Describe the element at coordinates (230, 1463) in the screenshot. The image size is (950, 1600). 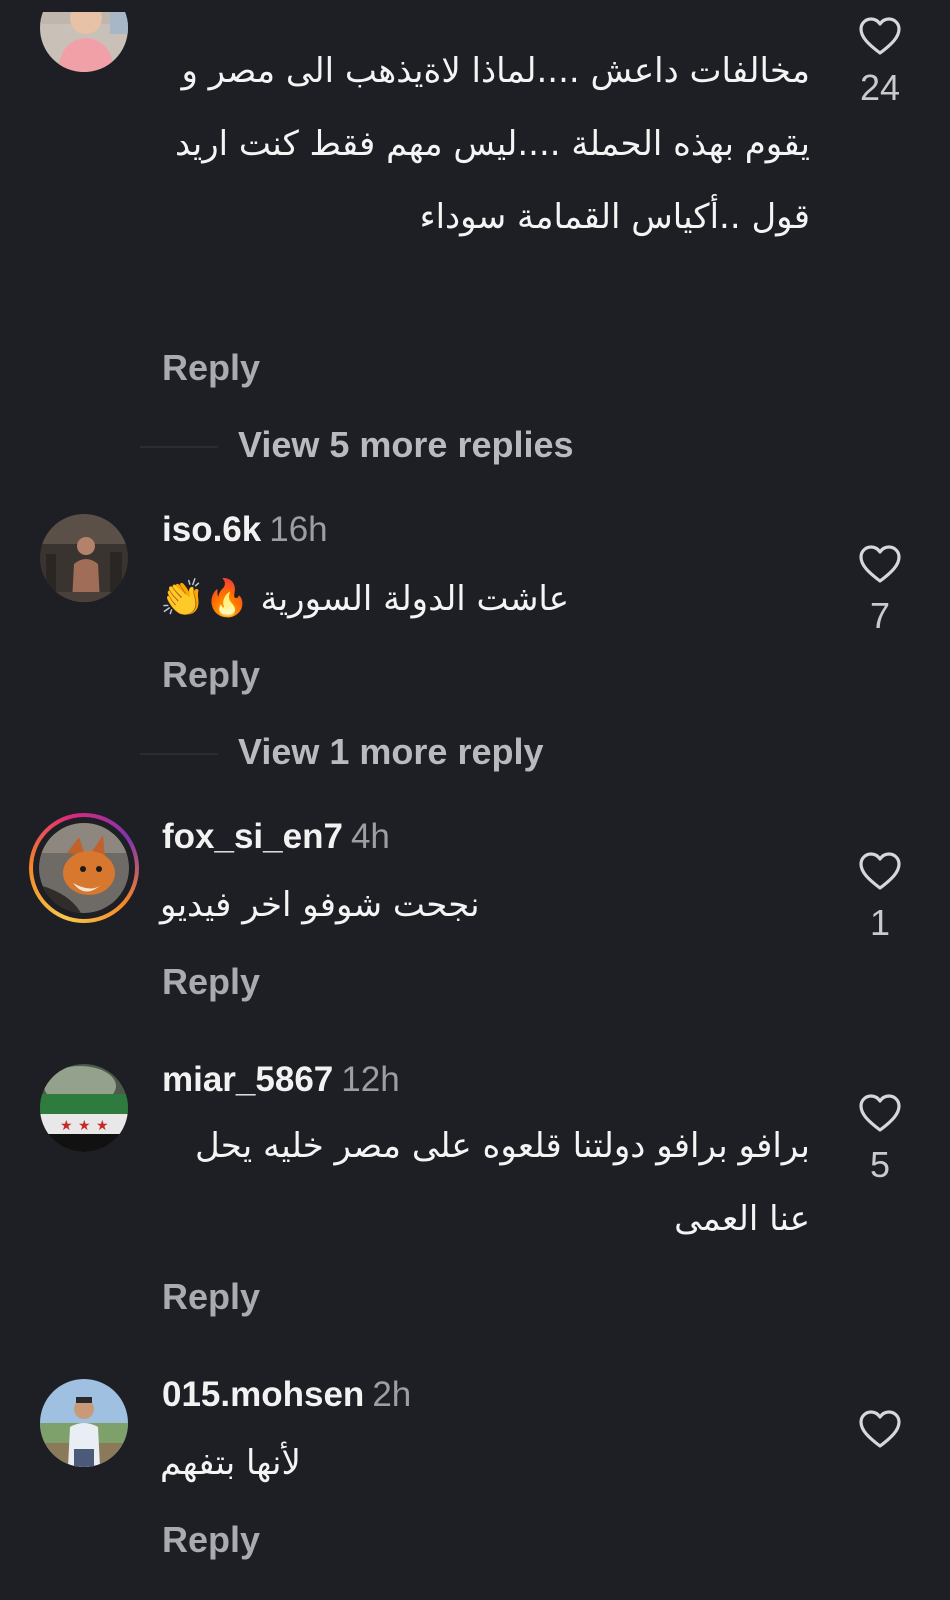
I see `comment-text: لأنها بتفهم` at that location.